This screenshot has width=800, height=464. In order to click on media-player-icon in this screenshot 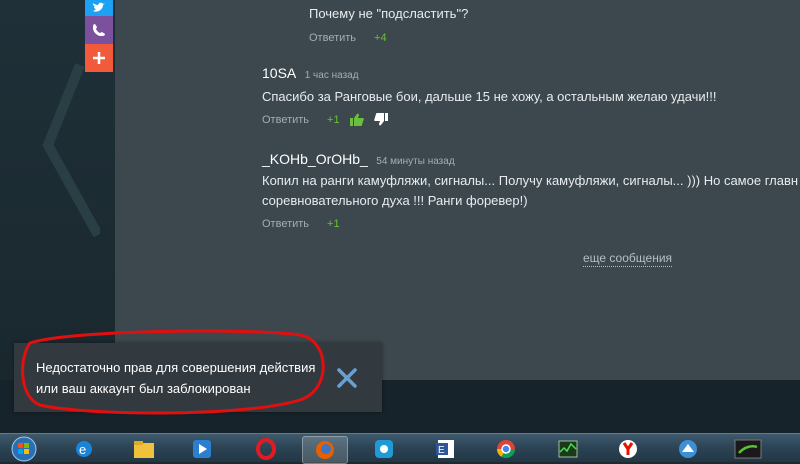, I will do `click(202, 449)`.